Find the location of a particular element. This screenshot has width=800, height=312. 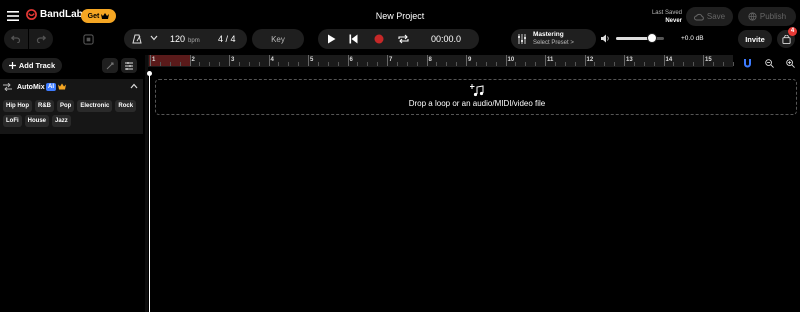

tempo-field: 120 bpm is located at coordinates (185, 39).